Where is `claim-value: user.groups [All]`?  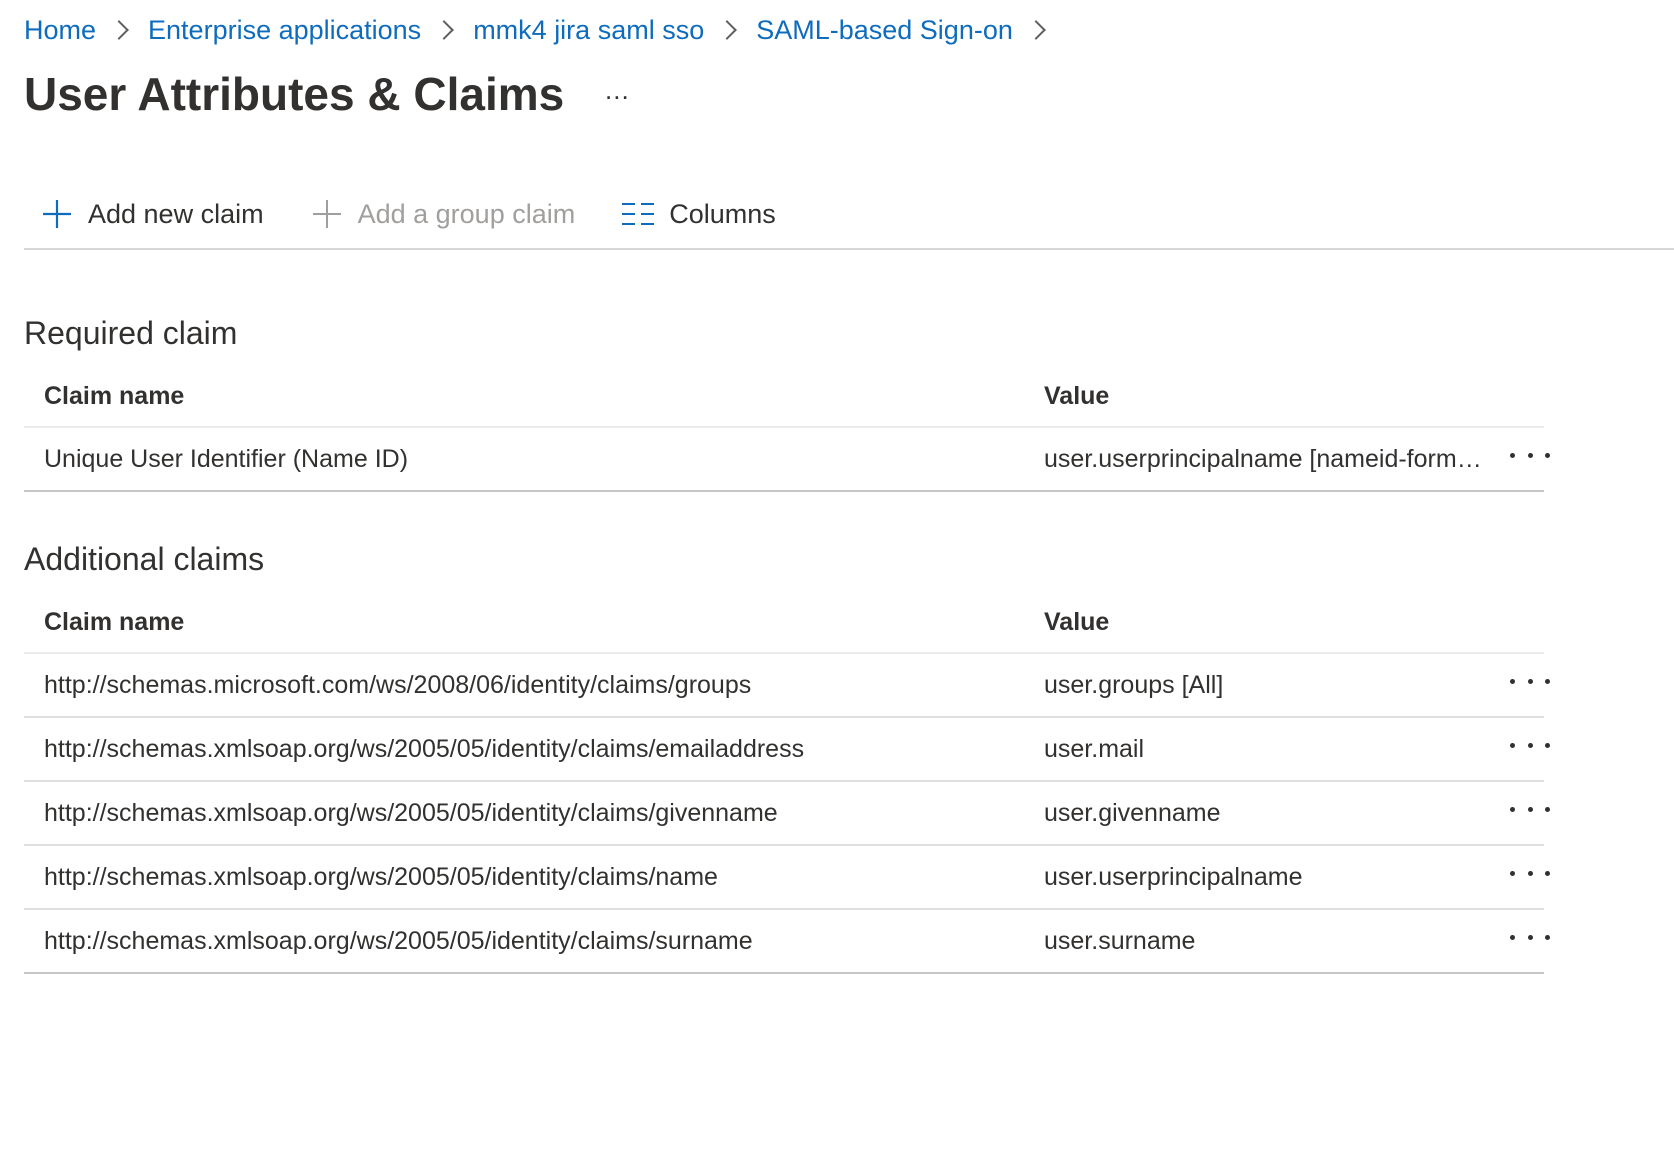 claim-value: user.groups [All] is located at coordinates (1134, 684).